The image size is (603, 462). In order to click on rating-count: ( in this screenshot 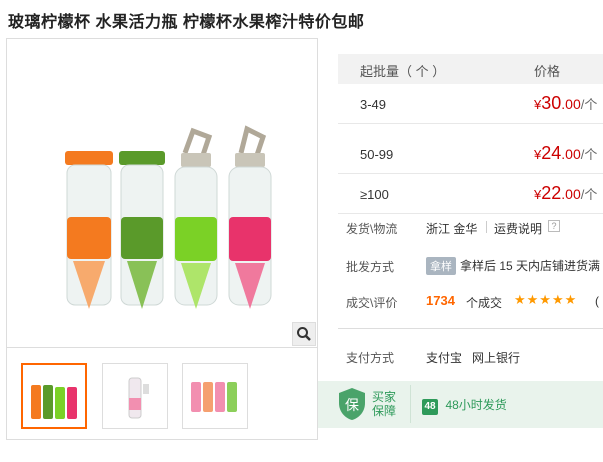, I will do `click(597, 301)`.